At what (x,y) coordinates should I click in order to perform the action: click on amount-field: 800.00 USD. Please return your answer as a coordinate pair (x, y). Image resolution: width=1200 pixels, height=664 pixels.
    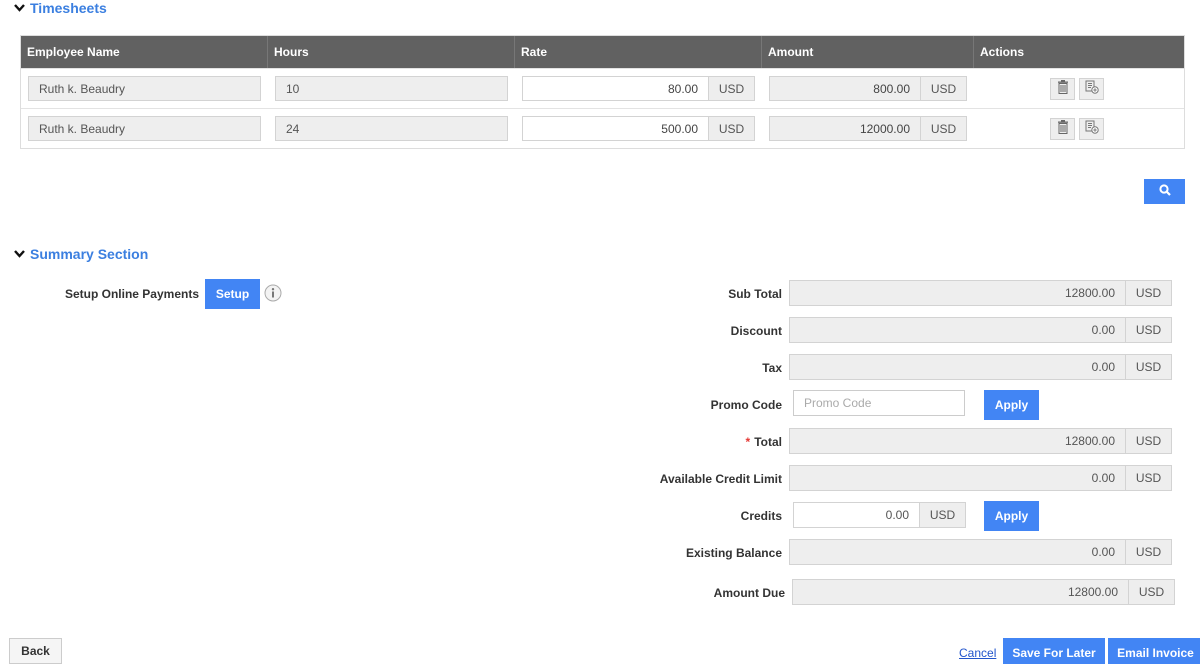
    Looking at the image, I should click on (868, 88).